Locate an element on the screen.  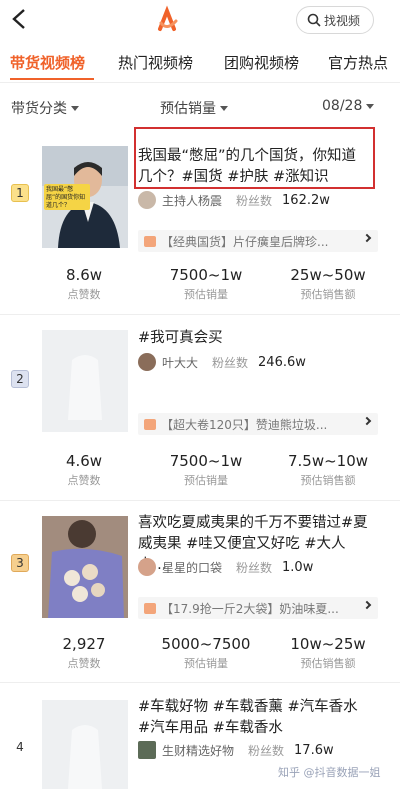
search-icon is located at coordinates (314, 20).